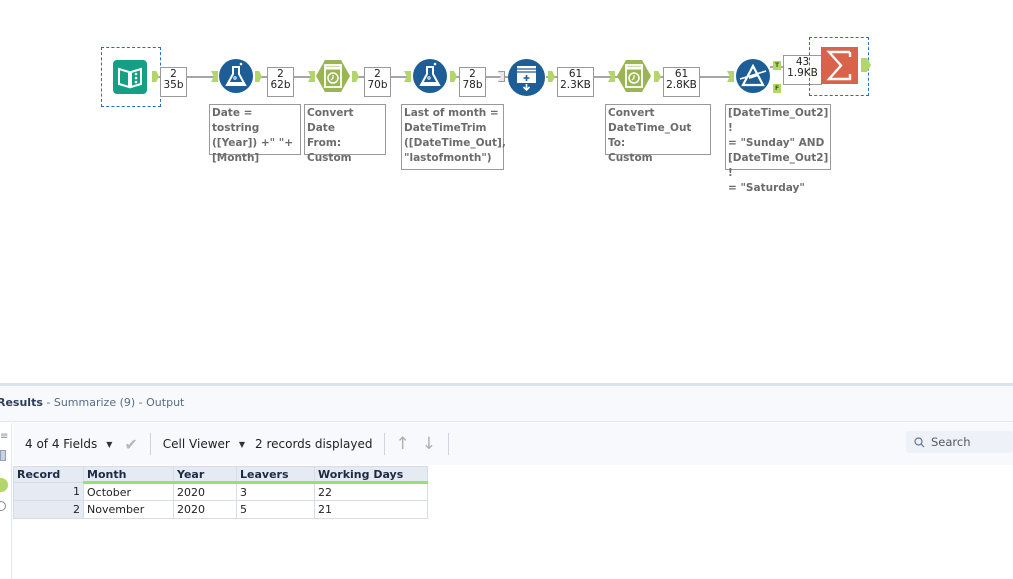  I want to click on true-anchor: T, so click(777, 65).